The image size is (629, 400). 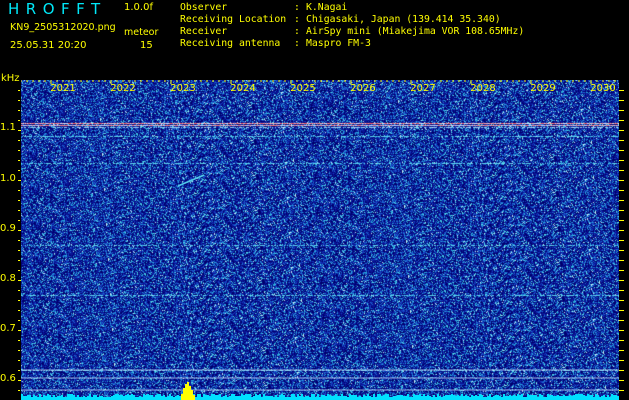 I want to click on y-tick-label: 1.0, so click(x=8, y=178).